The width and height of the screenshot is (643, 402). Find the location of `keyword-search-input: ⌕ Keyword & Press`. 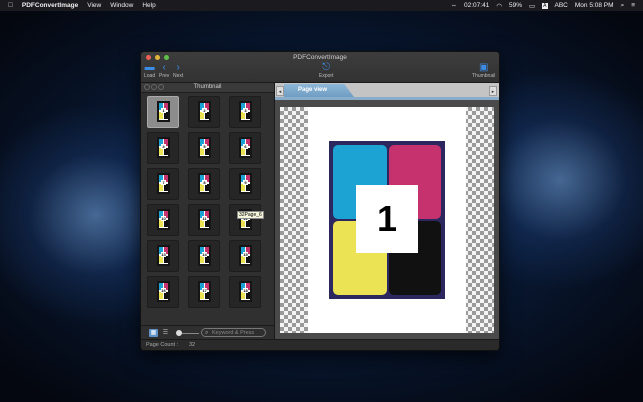

keyword-search-input: ⌕ Keyword & Press is located at coordinates (233, 332).